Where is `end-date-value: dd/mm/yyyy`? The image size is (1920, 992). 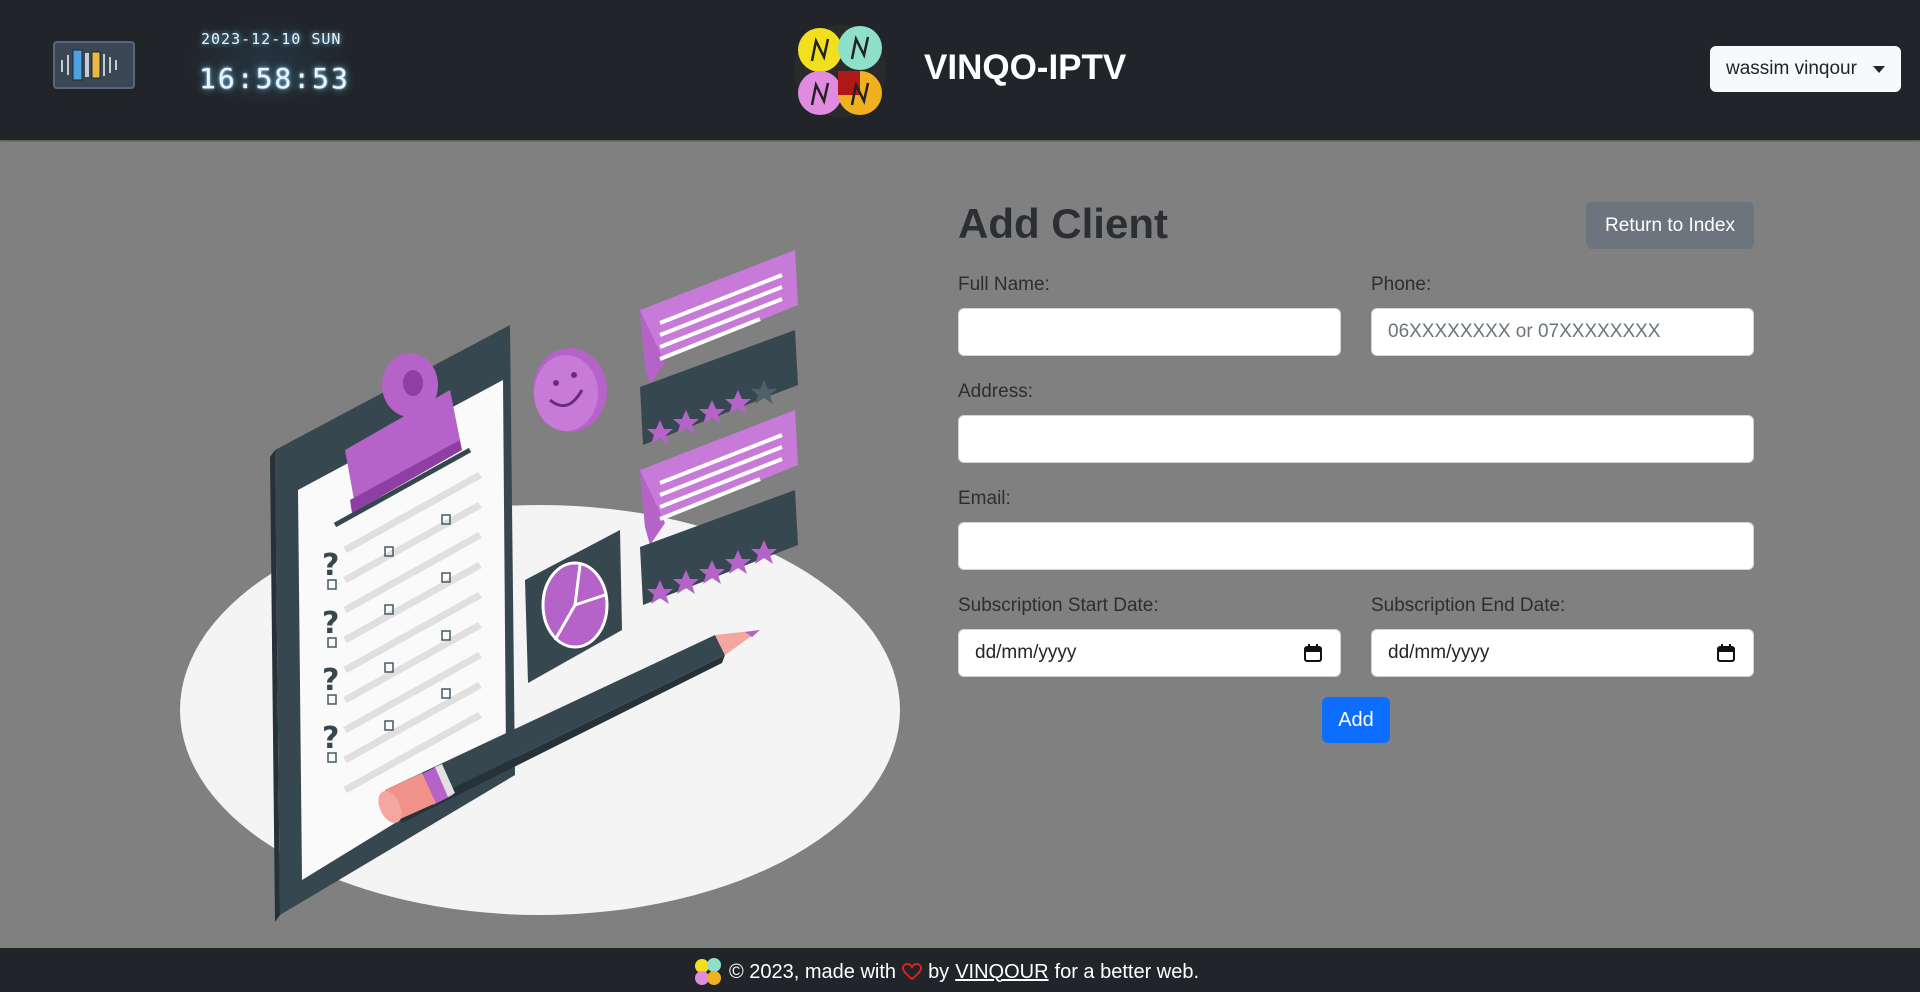 end-date-value: dd/mm/yyyy is located at coordinates (1439, 652).